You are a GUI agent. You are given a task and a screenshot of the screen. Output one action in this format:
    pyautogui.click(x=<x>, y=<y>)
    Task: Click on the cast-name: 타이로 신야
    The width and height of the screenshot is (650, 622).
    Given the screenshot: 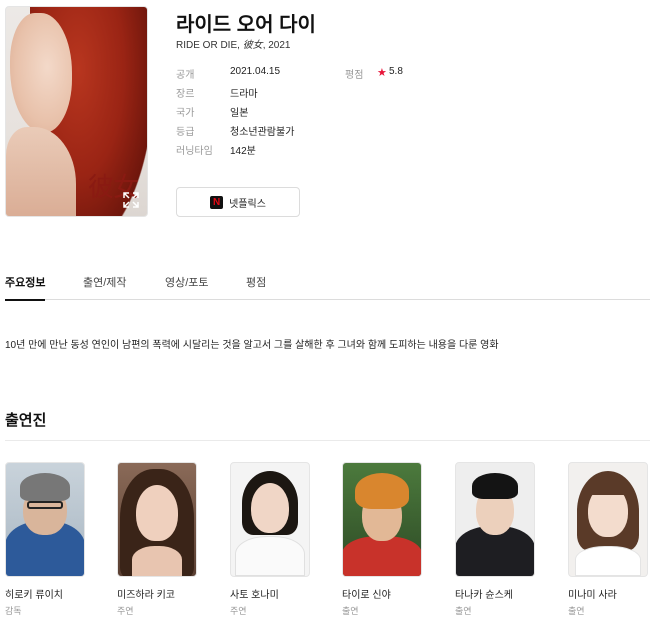 What is the action you would take?
    pyautogui.click(x=366, y=595)
    